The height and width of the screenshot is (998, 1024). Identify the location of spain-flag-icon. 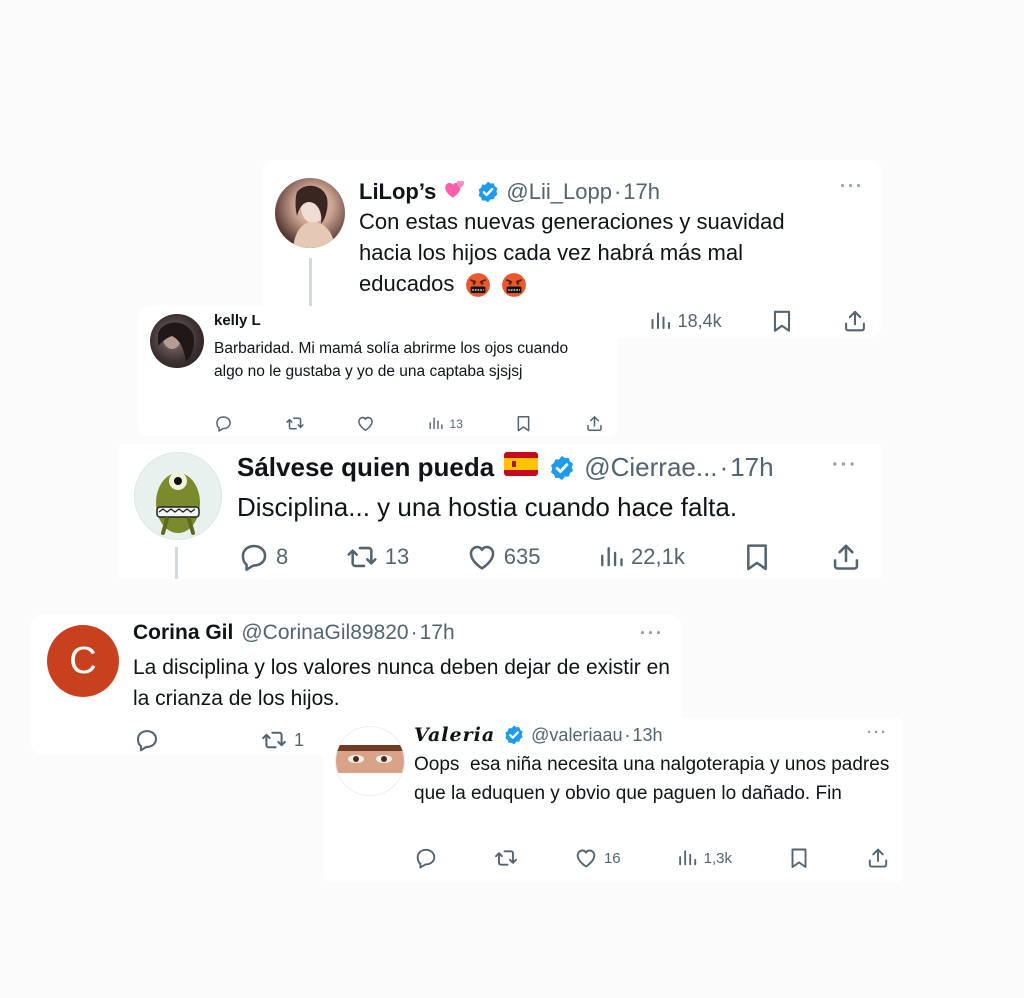
(521, 467).